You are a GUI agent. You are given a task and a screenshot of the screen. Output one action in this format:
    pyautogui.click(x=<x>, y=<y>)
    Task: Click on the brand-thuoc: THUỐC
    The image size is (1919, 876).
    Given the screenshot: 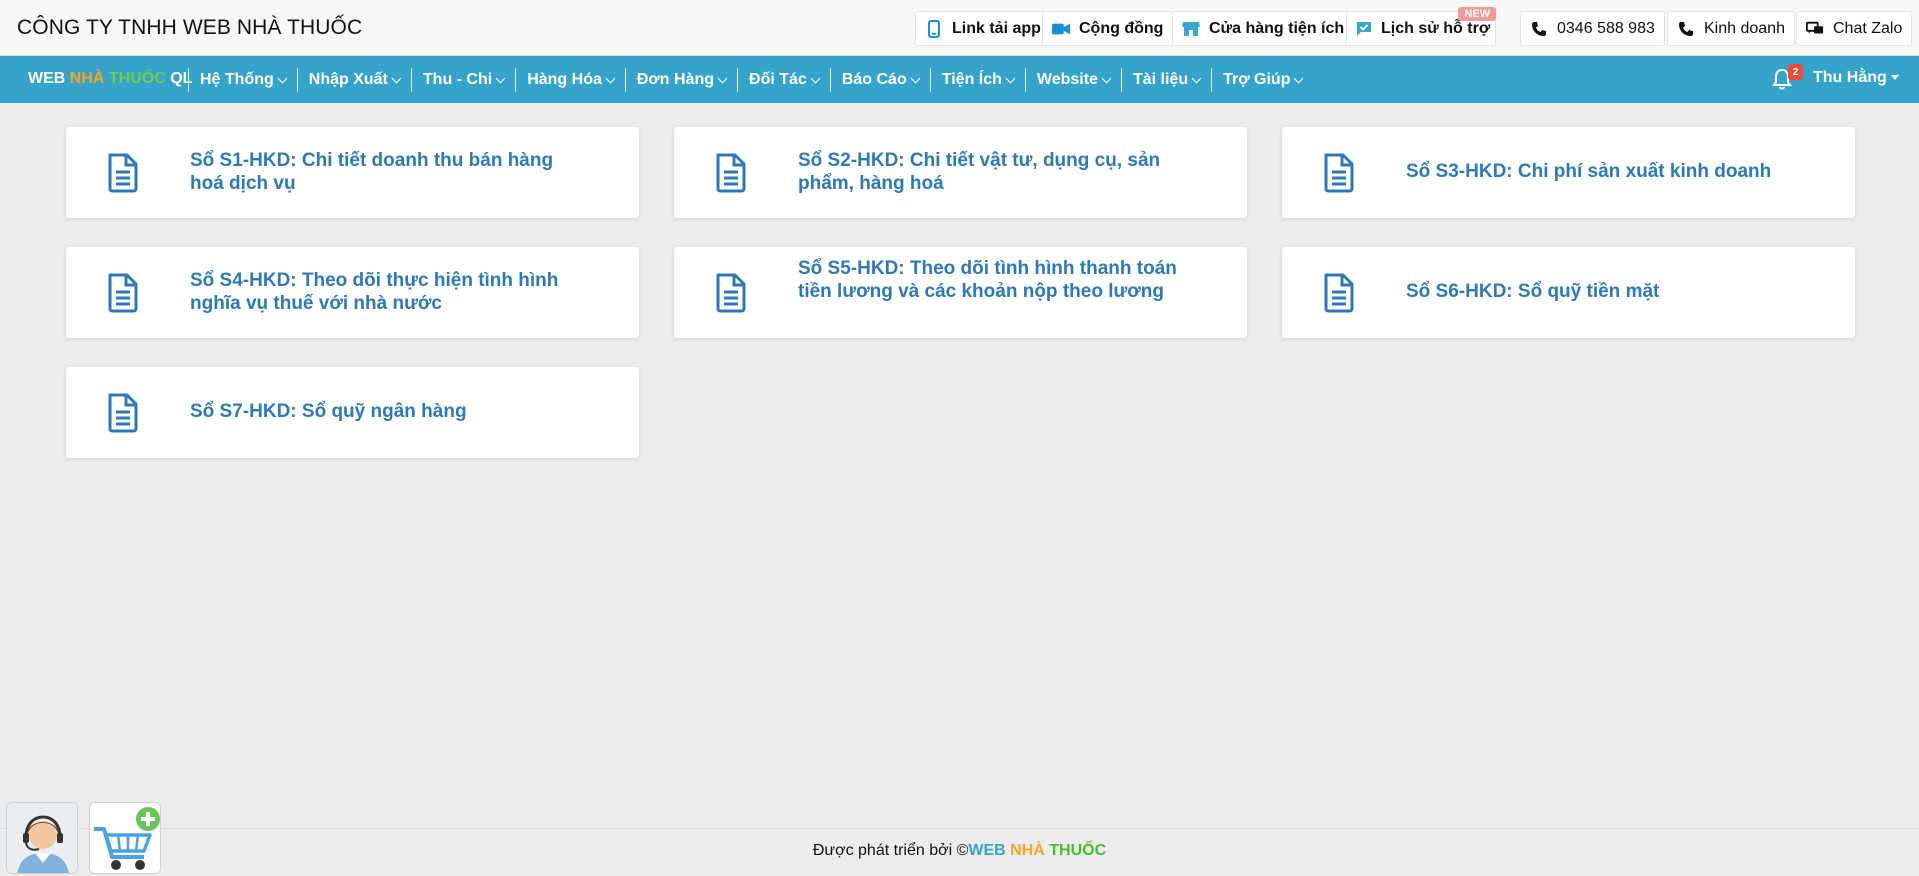 What is the action you would take?
    pyautogui.click(x=137, y=78)
    